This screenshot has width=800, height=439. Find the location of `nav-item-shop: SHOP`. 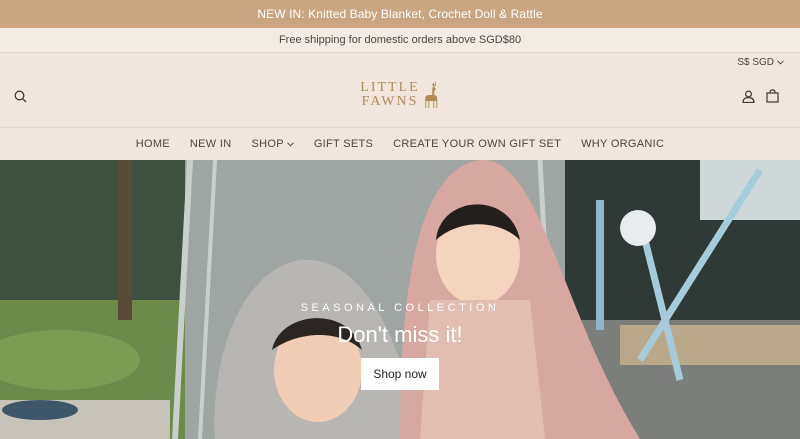

nav-item-shop: SHOP is located at coordinates (272, 144).